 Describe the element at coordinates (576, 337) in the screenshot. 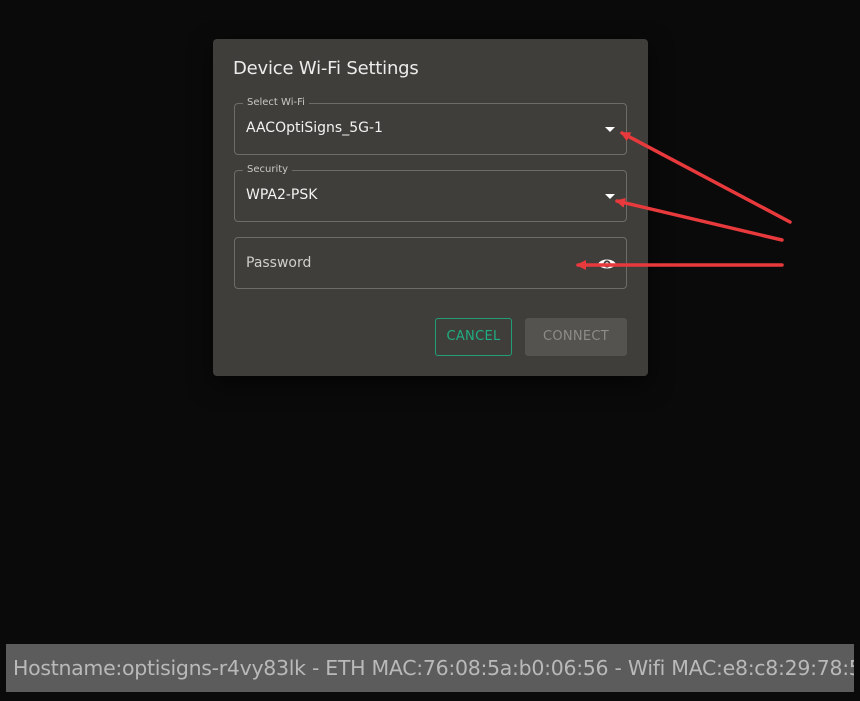

I see `connect-button: CONNECT` at that location.